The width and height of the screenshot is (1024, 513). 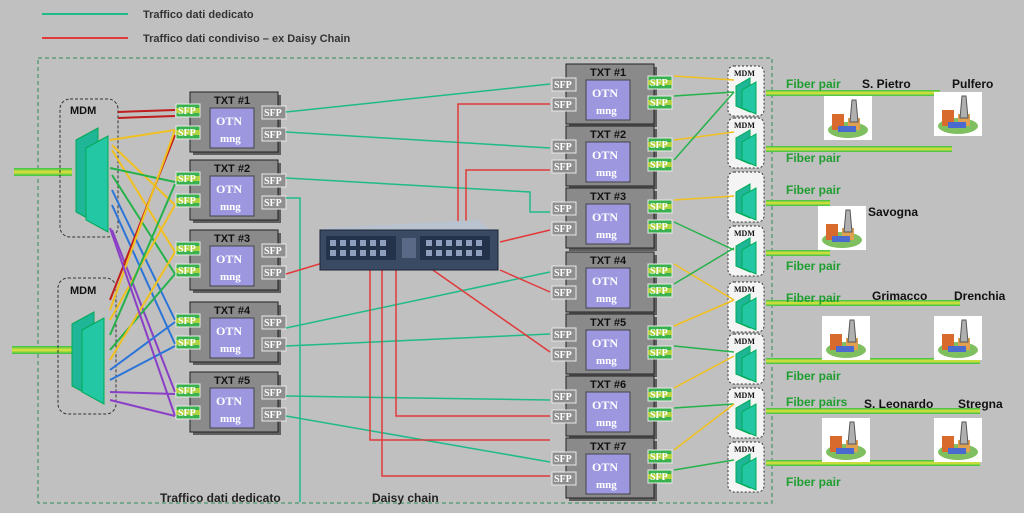 I want to click on site-2: Pulfero, so click(x=963, y=106).